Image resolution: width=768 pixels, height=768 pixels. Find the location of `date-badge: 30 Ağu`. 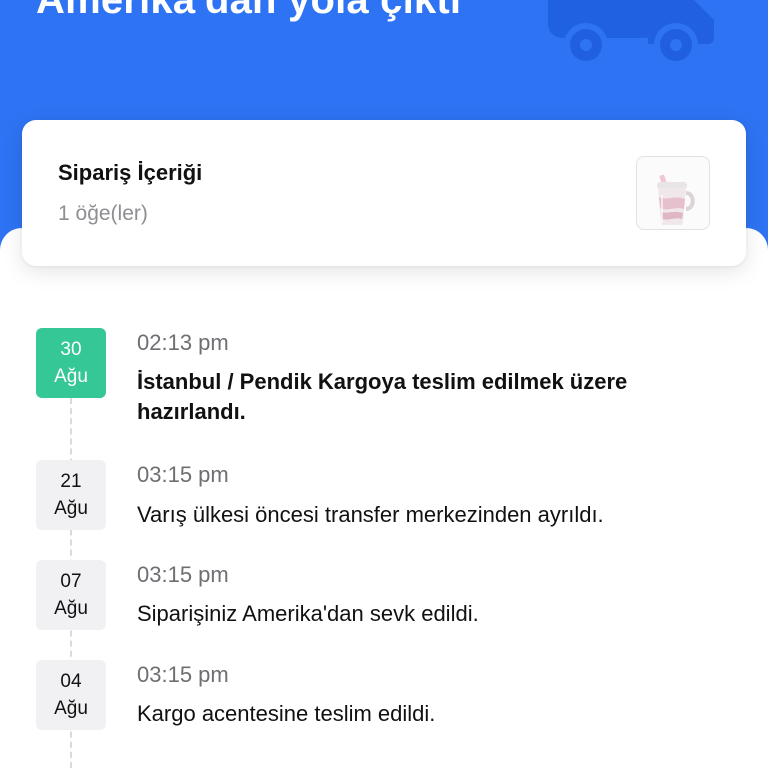

date-badge: 30 Ağu is located at coordinates (71, 363).